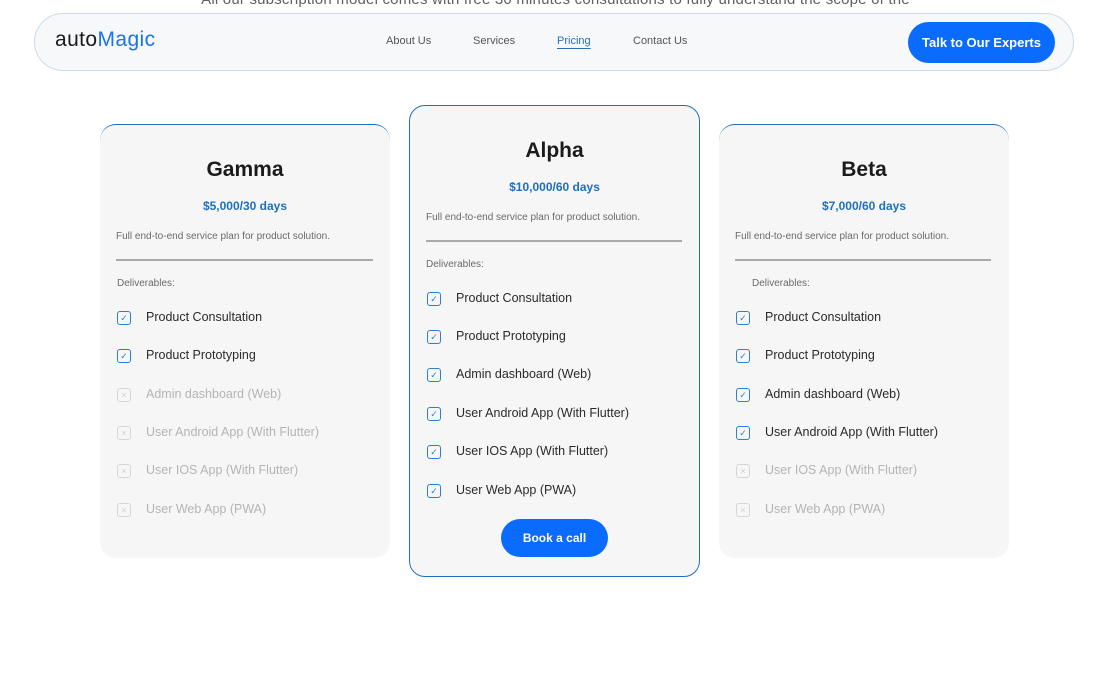 This screenshot has width=1111, height=685. What do you see at coordinates (408, 41) in the screenshot?
I see `nav-about-us: About Us` at bounding box center [408, 41].